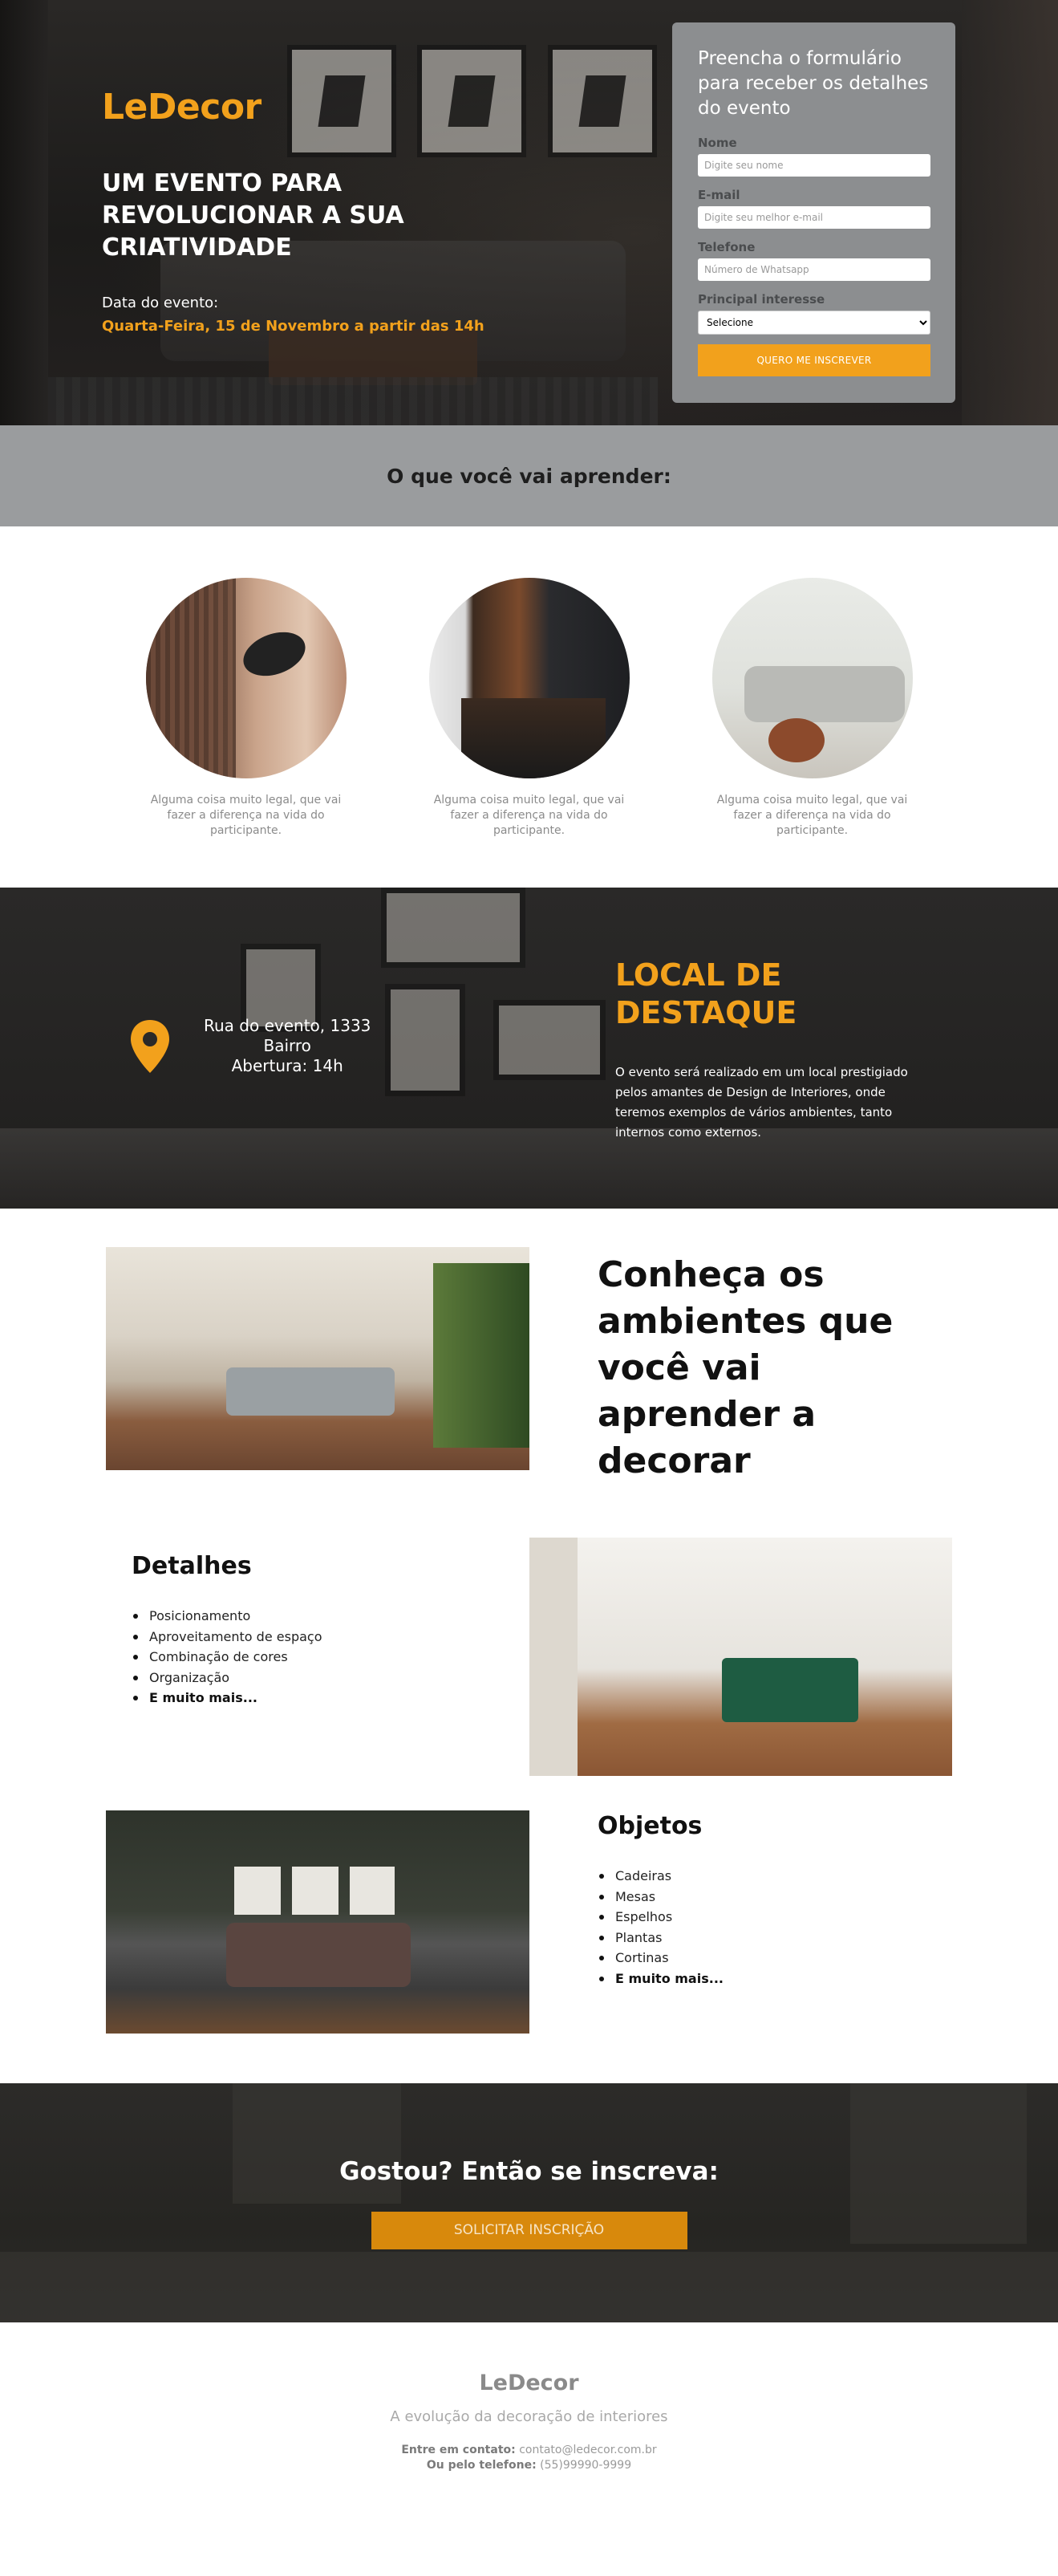 The width and height of the screenshot is (1058, 2576). Describe the element at coordinates (587, 2450) in the screenshot. I see `footer-email: contato@ledecor.com.br` at that location.